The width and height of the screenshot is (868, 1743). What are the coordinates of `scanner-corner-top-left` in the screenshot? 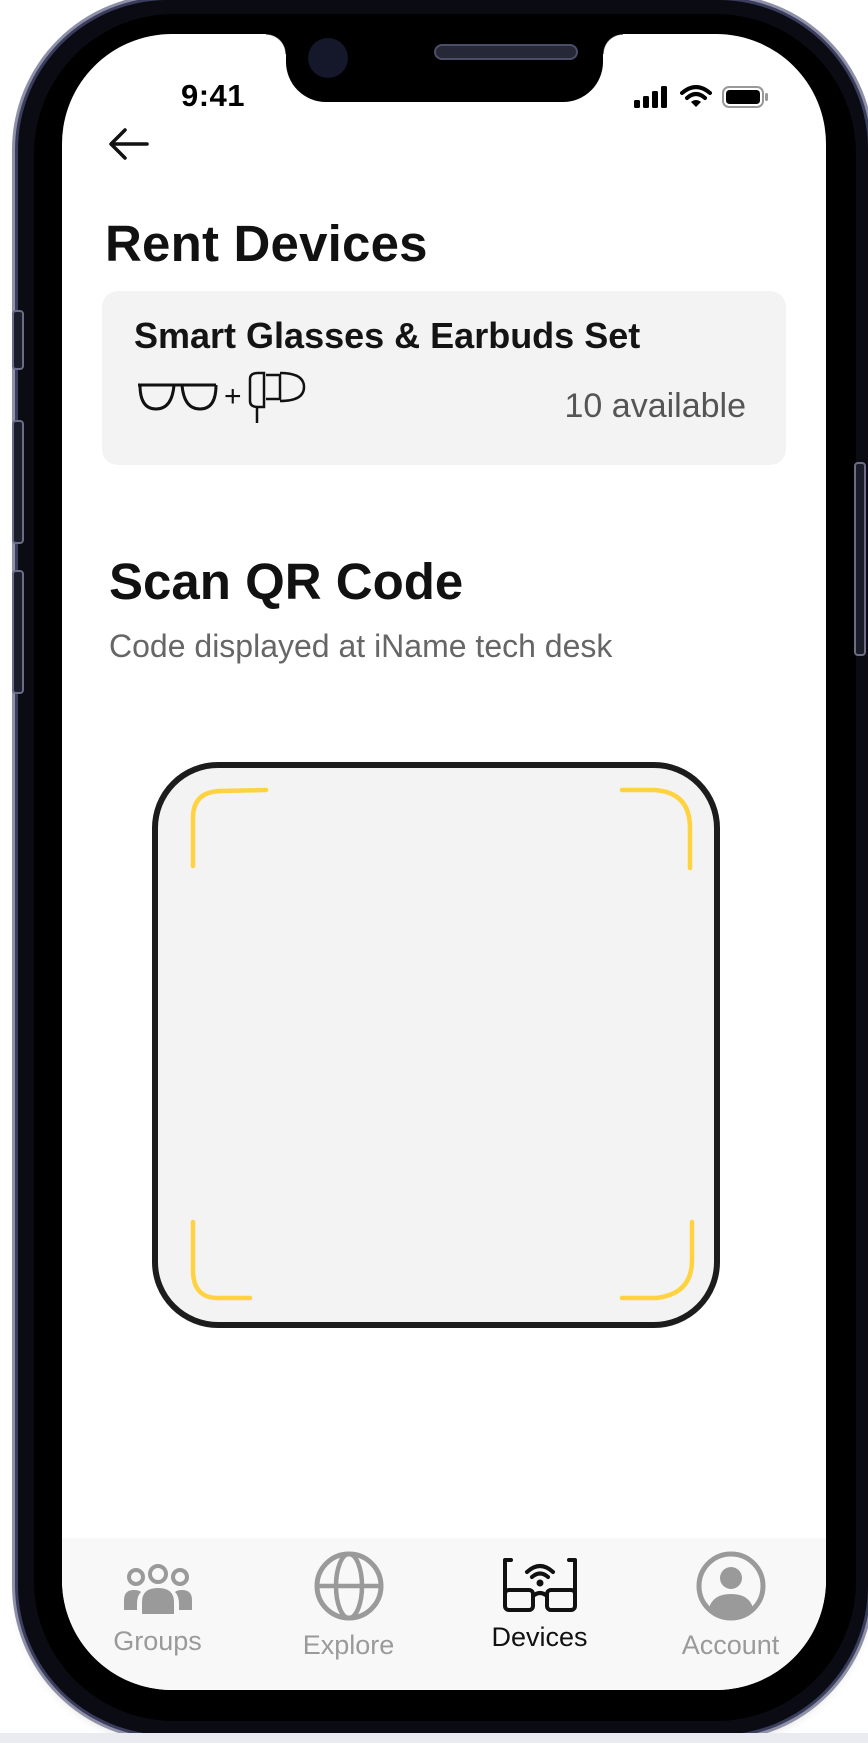 It's located at (229, 828).